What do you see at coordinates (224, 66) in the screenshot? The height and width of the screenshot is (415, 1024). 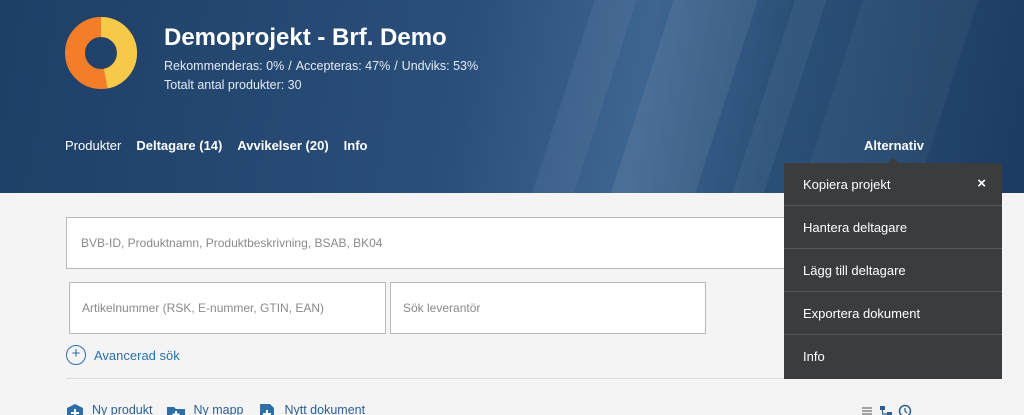 I see `stat-recommended: Rekommenderas: 0%` at bounding box center [224, 66].